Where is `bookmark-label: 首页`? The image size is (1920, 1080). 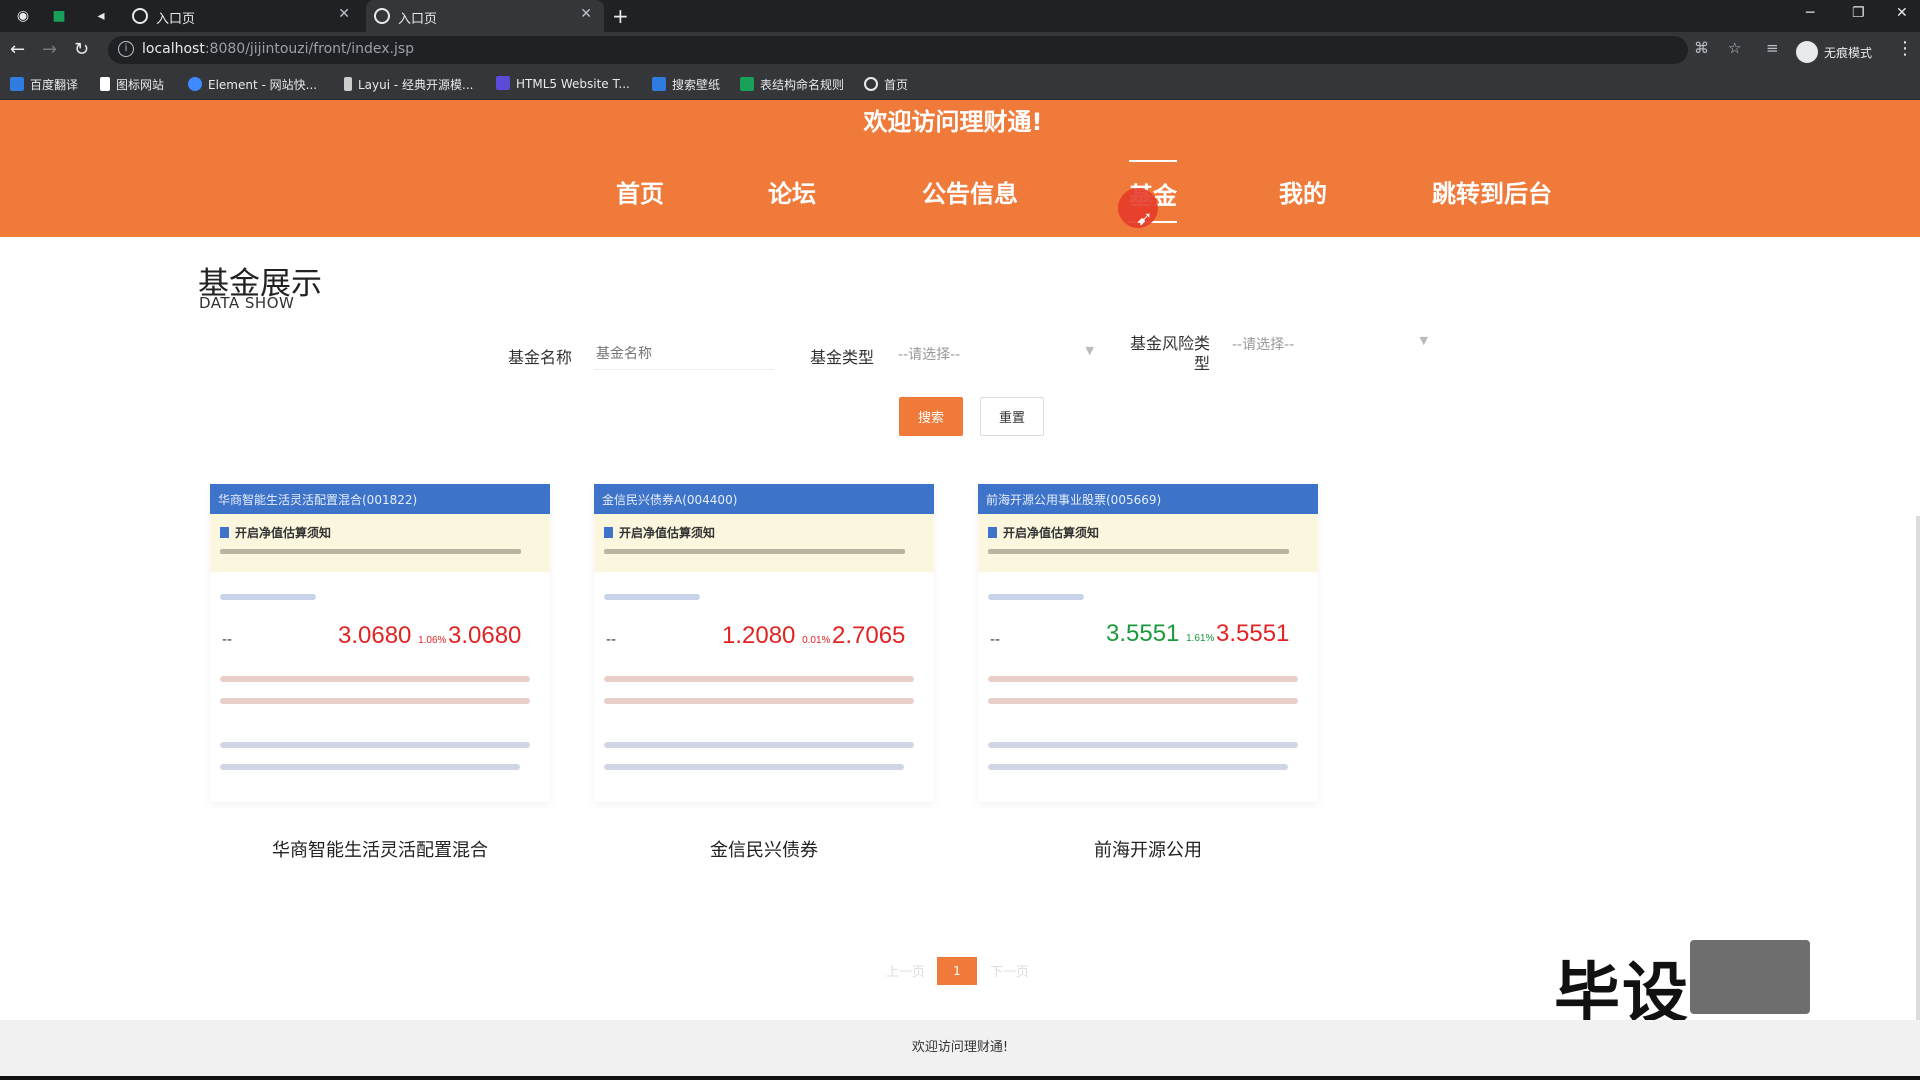
bookmark-label: 首页 is located at coordinates (896, 85).